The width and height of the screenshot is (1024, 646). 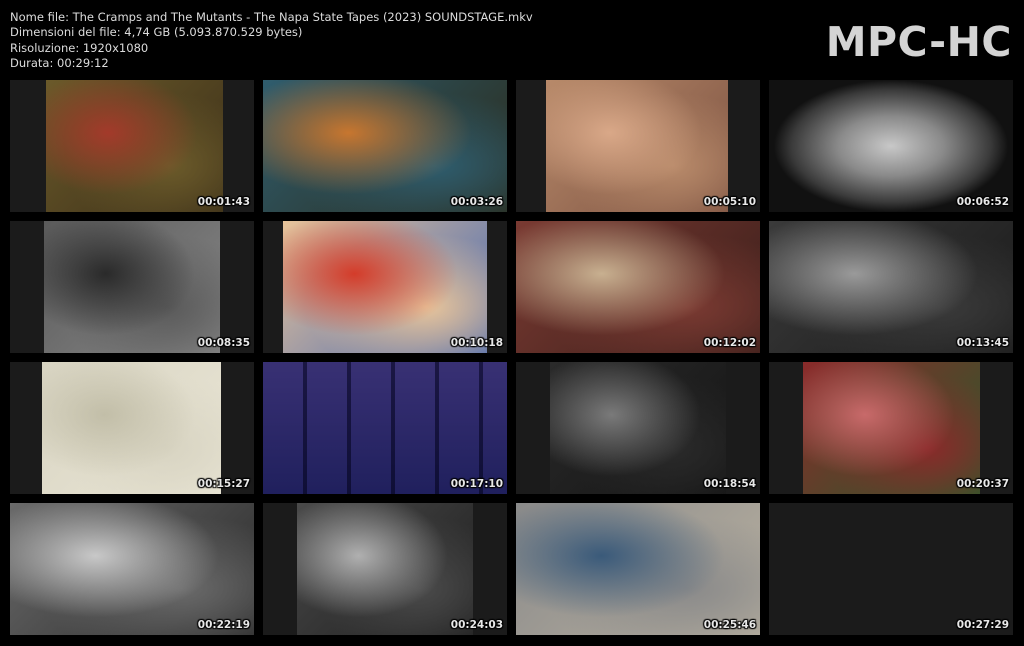 I want to click on thumbnail: 00:13:45, so click(x=891, y=287).